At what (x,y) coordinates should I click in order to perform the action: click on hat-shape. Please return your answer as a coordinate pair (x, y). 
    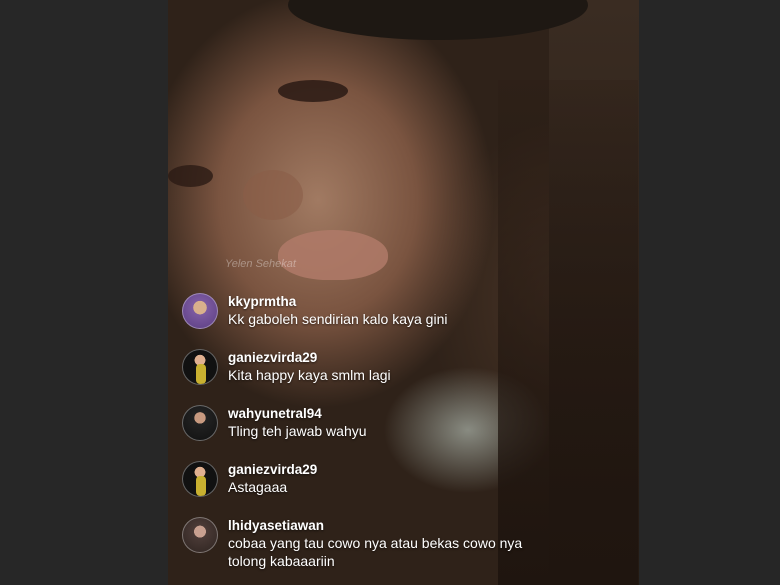
    Looking at the image, I should click on (438, 20).